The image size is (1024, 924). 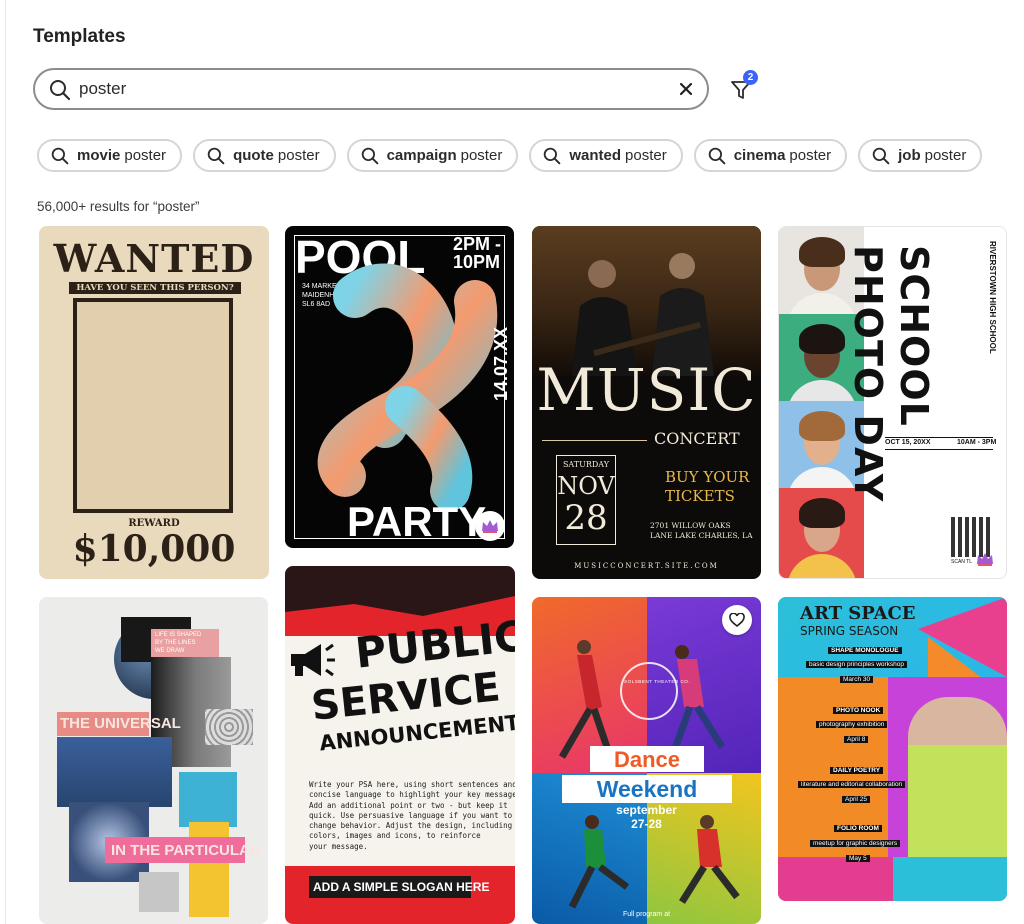 I want to click on art-bottom-left, so click(x=835, y=879).